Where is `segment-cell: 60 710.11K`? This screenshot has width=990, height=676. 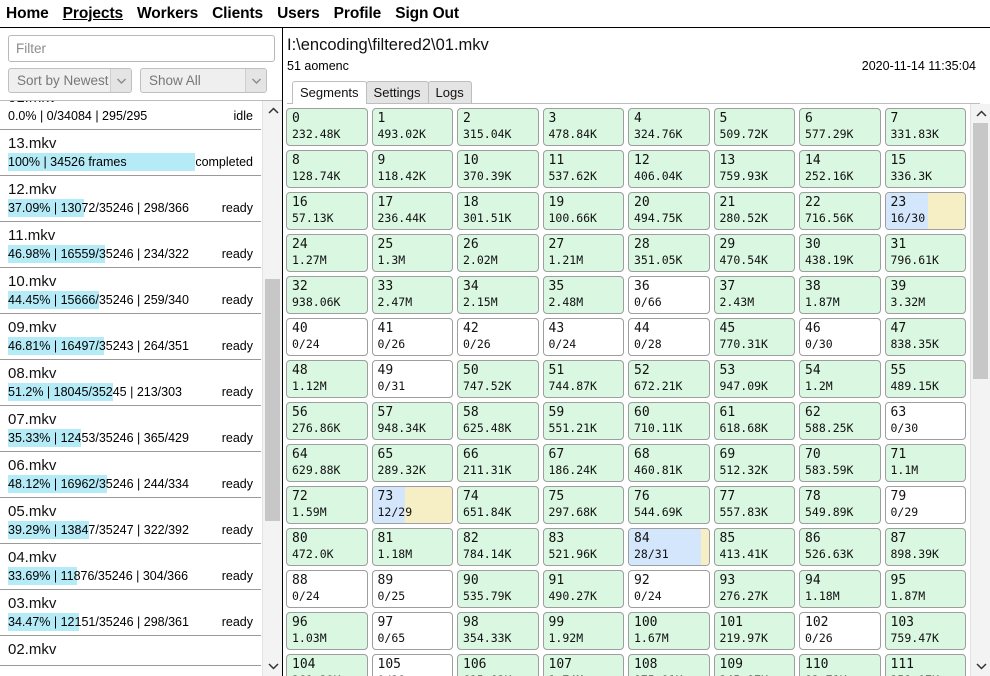
segment-cell: 60 710.11K is located at coordinates (669, 421).